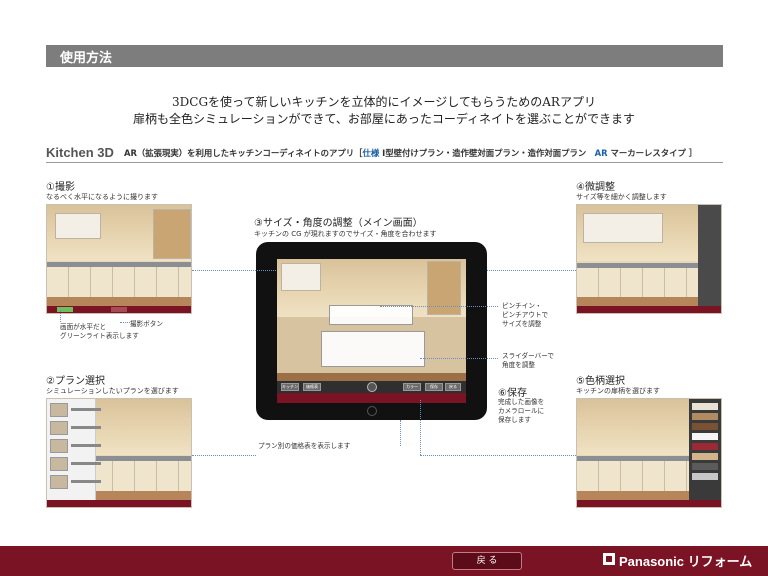 Image resolution: width=768 pixels, height=576 pixels. I want to click on plan-subtitle: シミュレーションしたいプランを選びます, so click(112, 391).